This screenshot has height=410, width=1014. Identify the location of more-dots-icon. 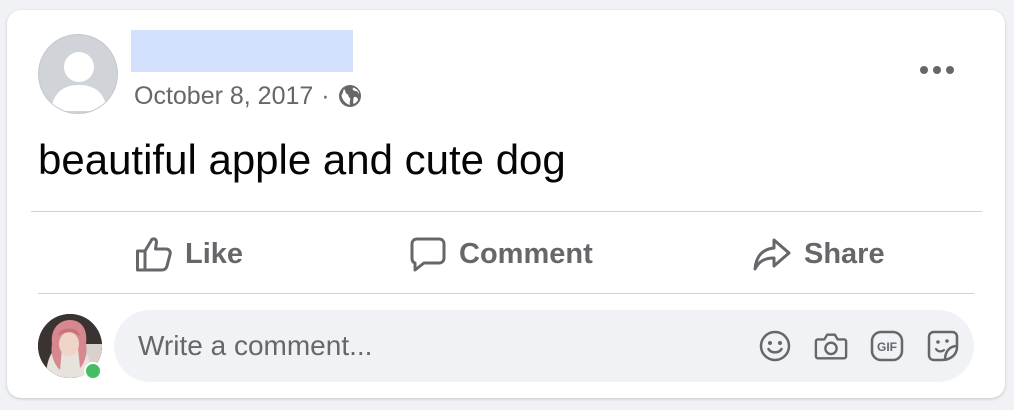
(937, 70).